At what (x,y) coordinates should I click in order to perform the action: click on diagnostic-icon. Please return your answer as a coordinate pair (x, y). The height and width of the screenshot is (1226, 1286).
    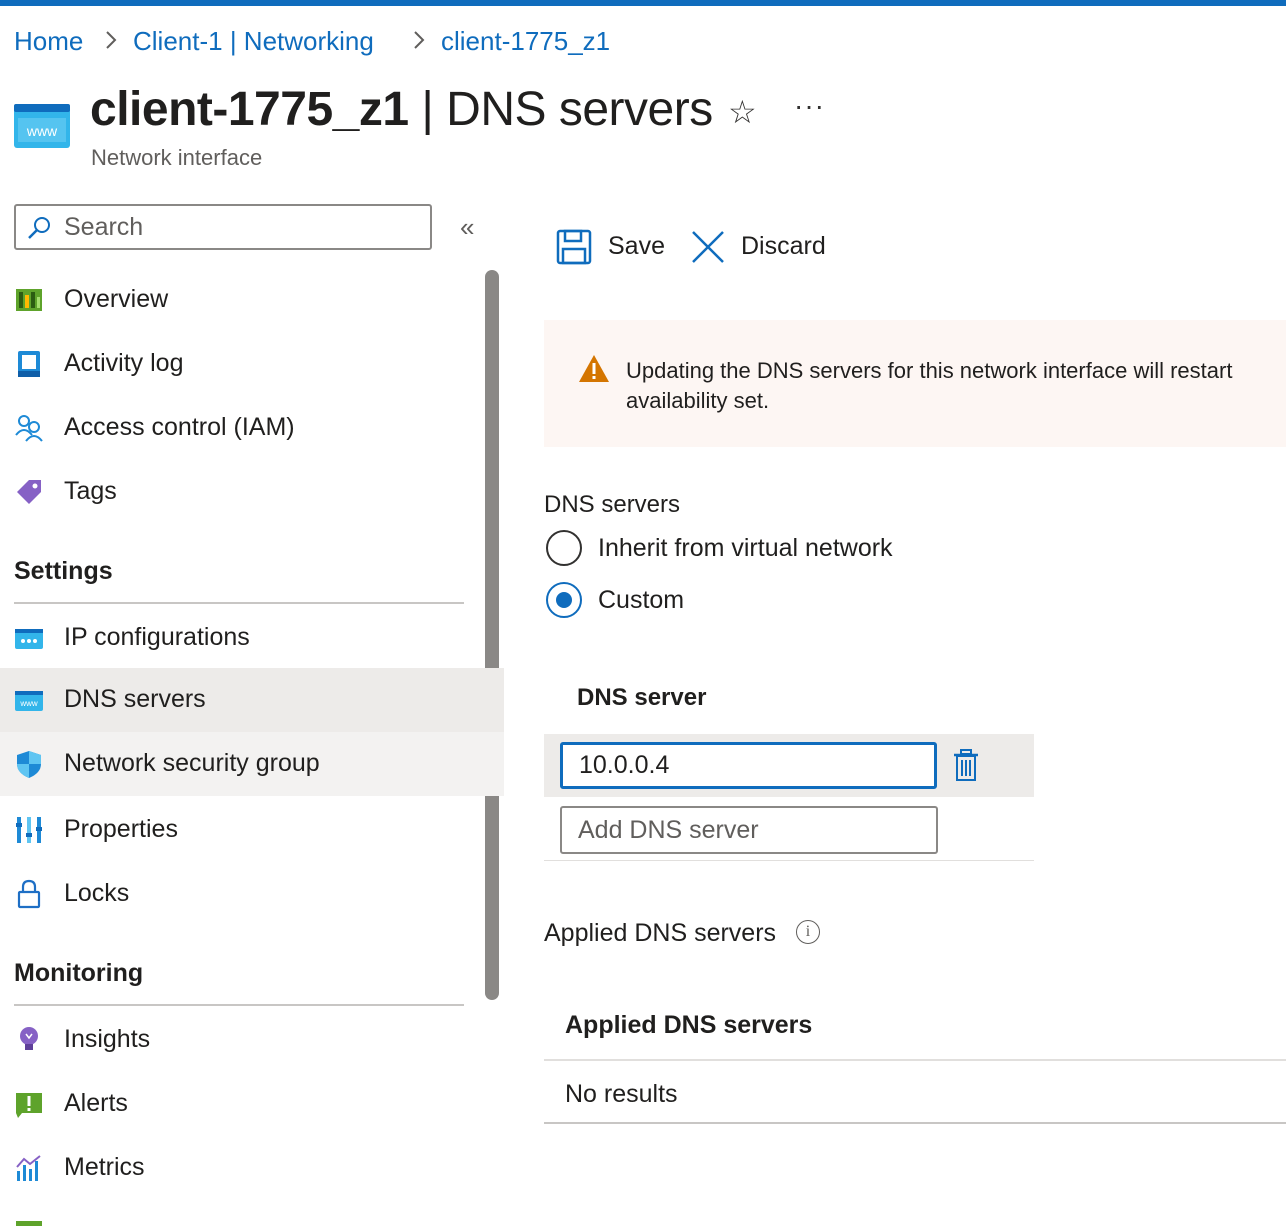
    Looking at the image, I should click on (29, 1223).